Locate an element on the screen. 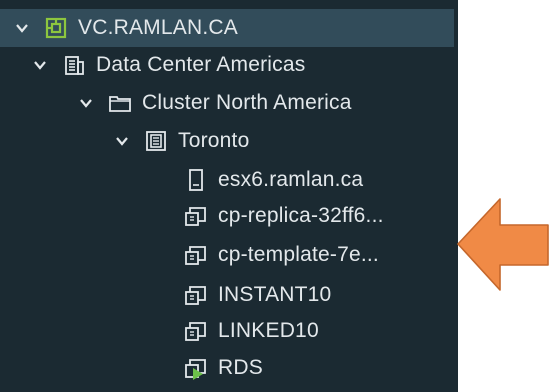 This screenshot has height=392, width=551. tree-item-vcenter: VC.RAMLAN.CA is located at coordinates (227, 28).